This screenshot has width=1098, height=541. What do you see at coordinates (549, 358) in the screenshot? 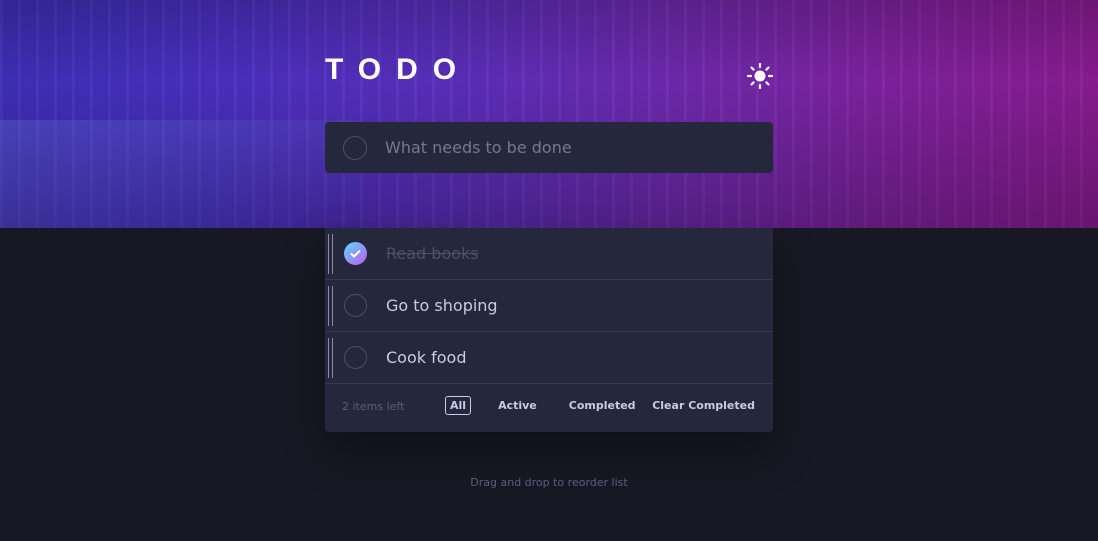
I see `todo-item: Cook food` at bounding box center [549, 358].